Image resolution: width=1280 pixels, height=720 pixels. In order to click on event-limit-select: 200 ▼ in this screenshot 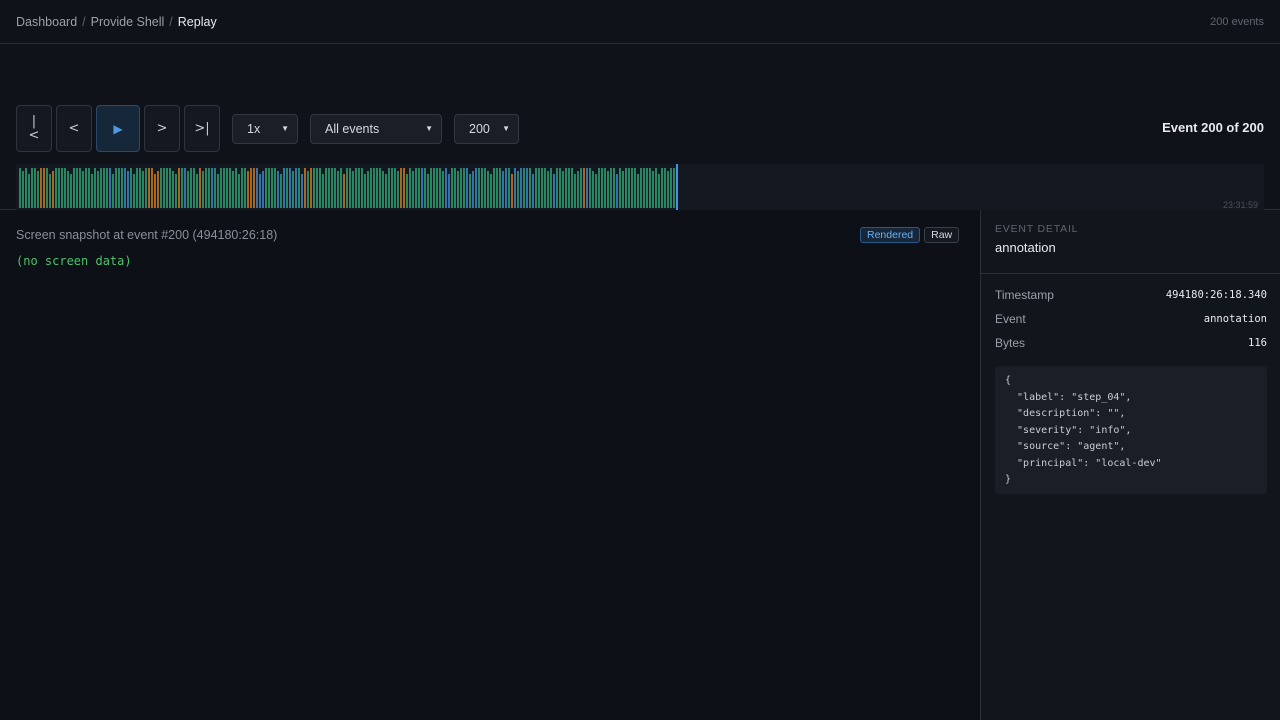, I will do `click(486, 128)`.